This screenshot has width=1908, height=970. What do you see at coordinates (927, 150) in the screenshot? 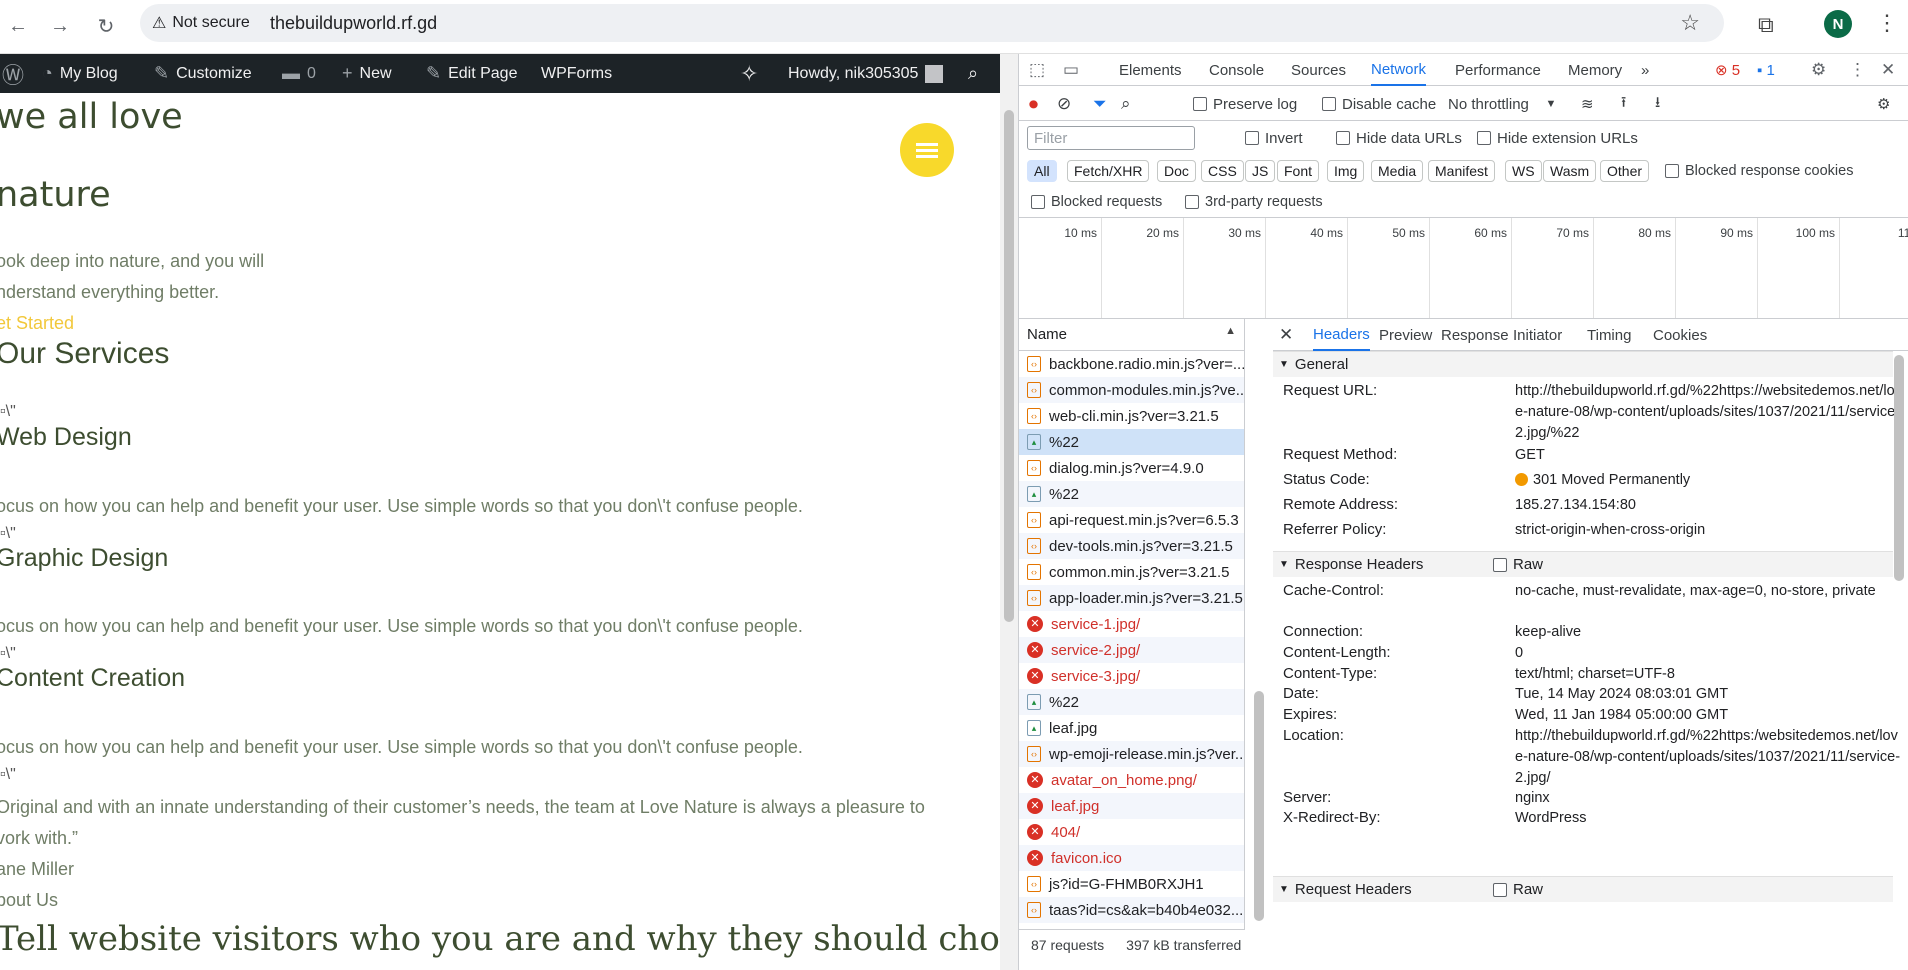
I see `hamburger-menu-button` at bounding box center [927, 150].